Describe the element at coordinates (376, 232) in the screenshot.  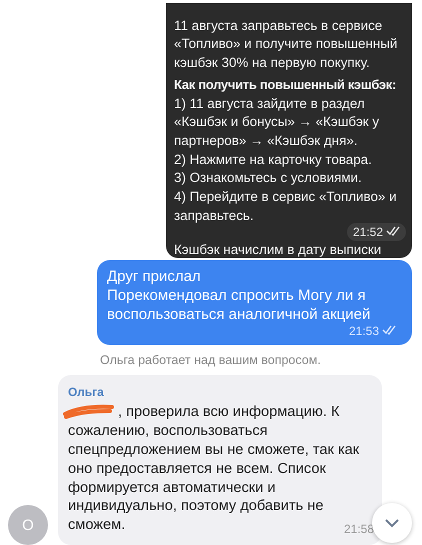
I see `message-time: 21:52` at that location.